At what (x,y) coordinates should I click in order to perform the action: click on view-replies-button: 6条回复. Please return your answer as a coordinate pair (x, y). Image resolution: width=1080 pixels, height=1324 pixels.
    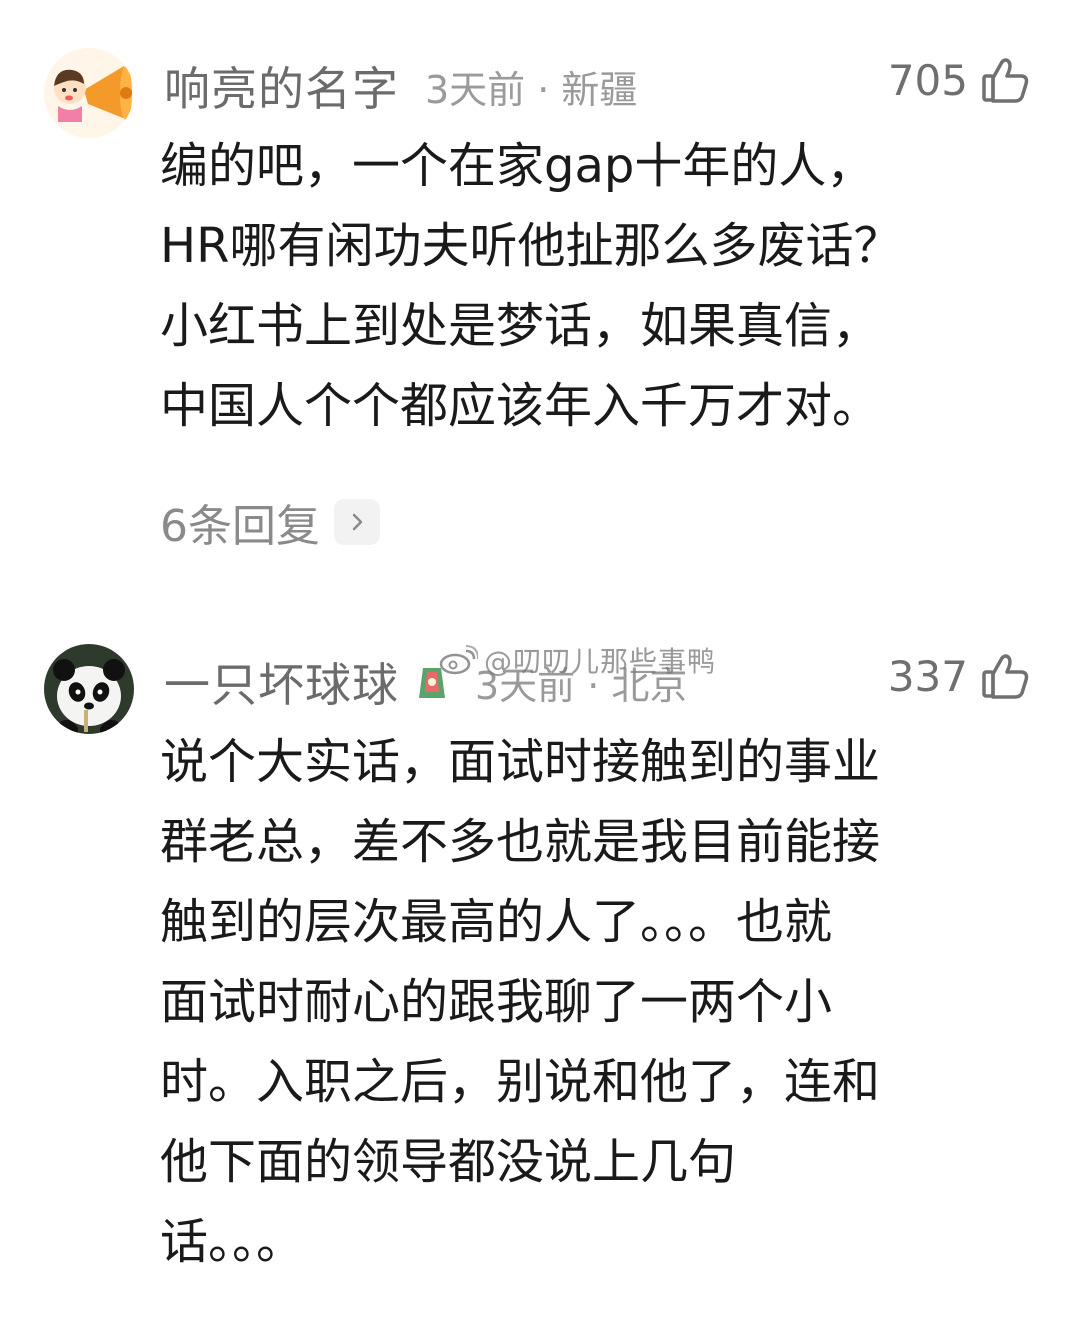
    Looking at the image, I should click on (270, 522).